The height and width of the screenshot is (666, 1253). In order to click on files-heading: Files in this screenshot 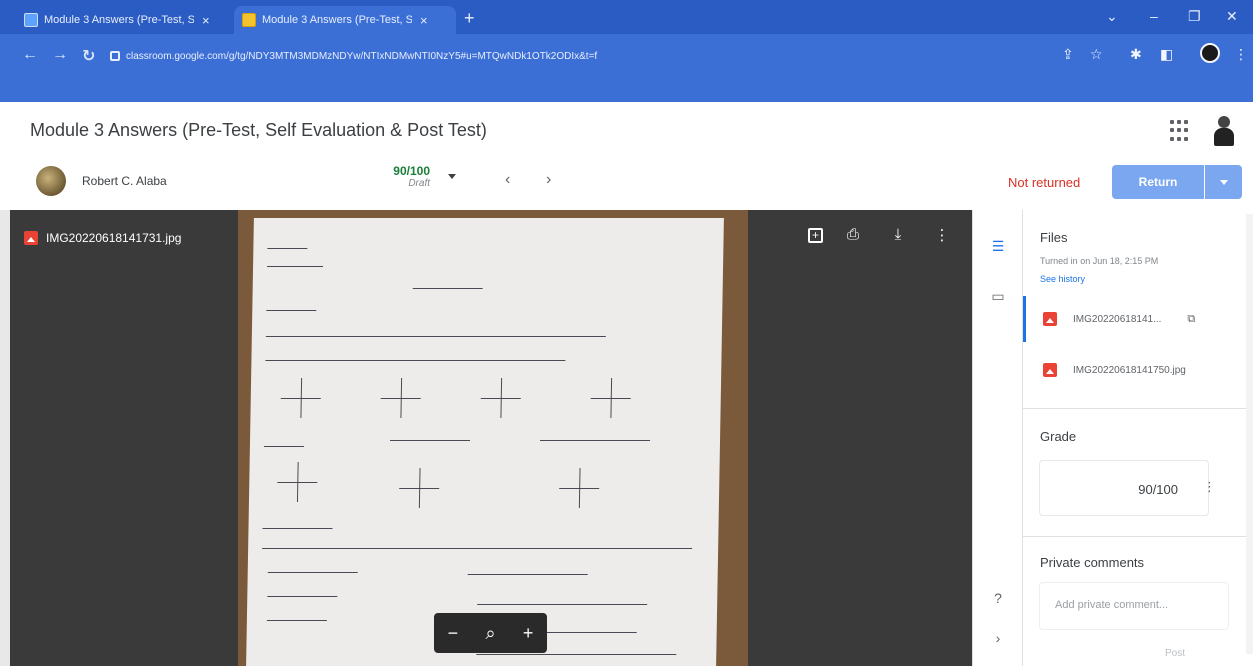, I will do `click(1054, 237)`.